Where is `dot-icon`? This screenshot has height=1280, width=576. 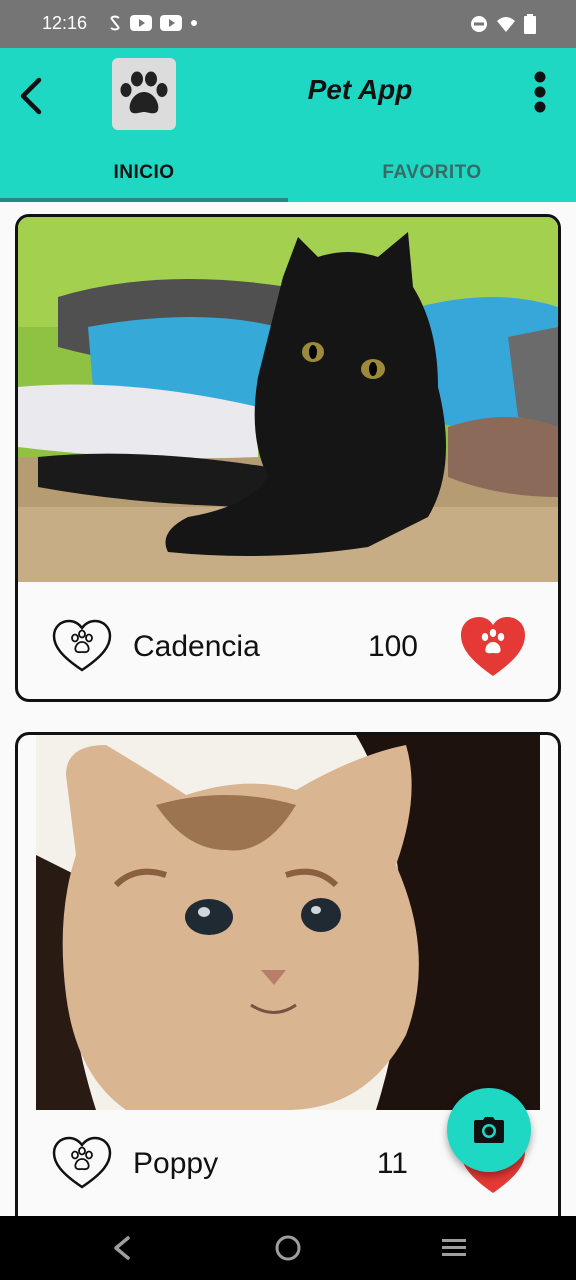
dot-icon is located at coordinates (194, 23).